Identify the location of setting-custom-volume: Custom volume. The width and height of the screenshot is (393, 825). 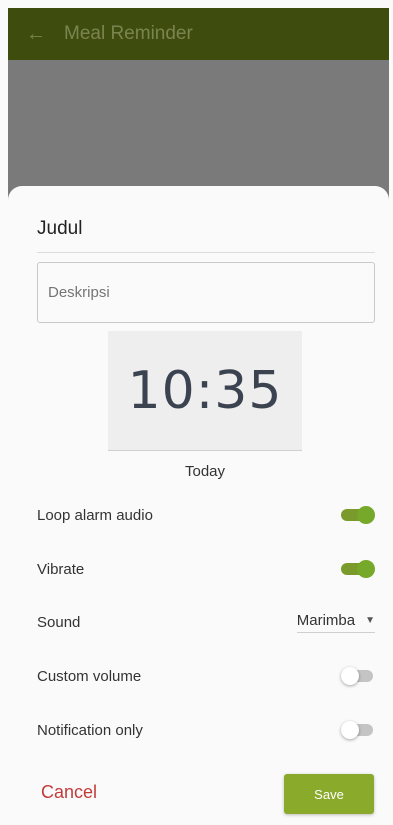
(206, 676).